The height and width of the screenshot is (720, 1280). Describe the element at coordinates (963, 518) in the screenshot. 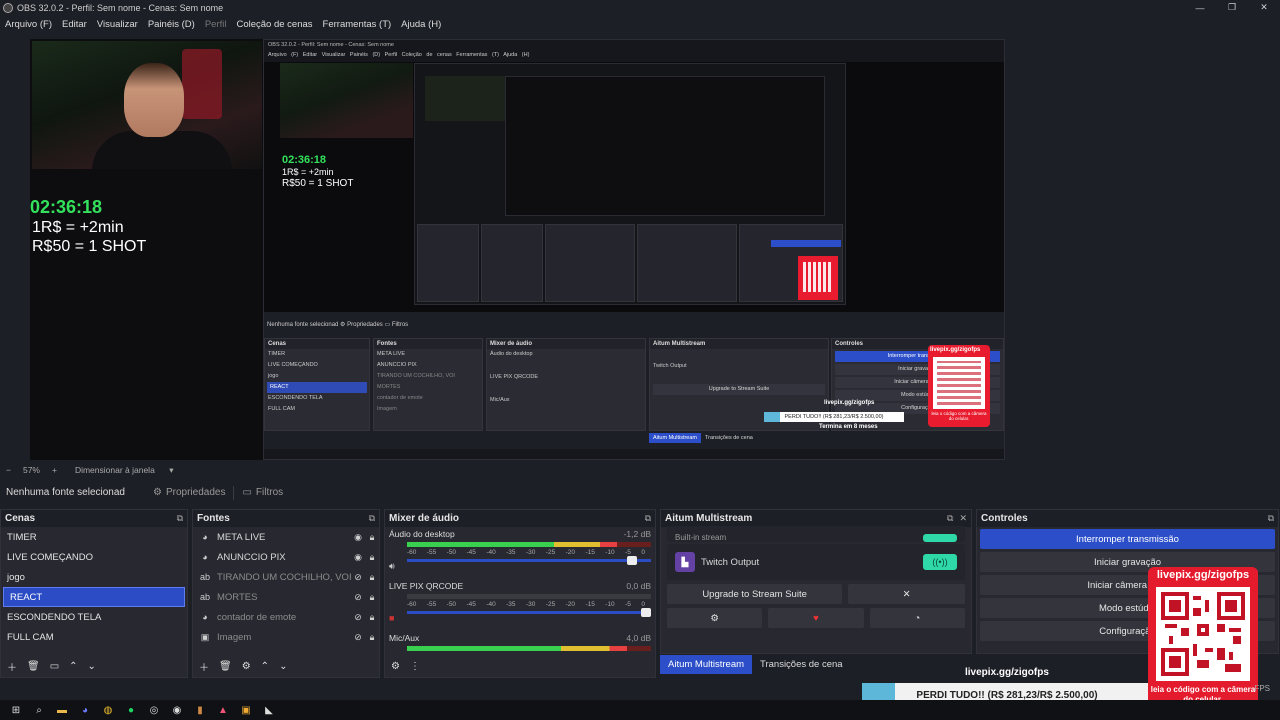

I see `close-icon: ✕` at that location.